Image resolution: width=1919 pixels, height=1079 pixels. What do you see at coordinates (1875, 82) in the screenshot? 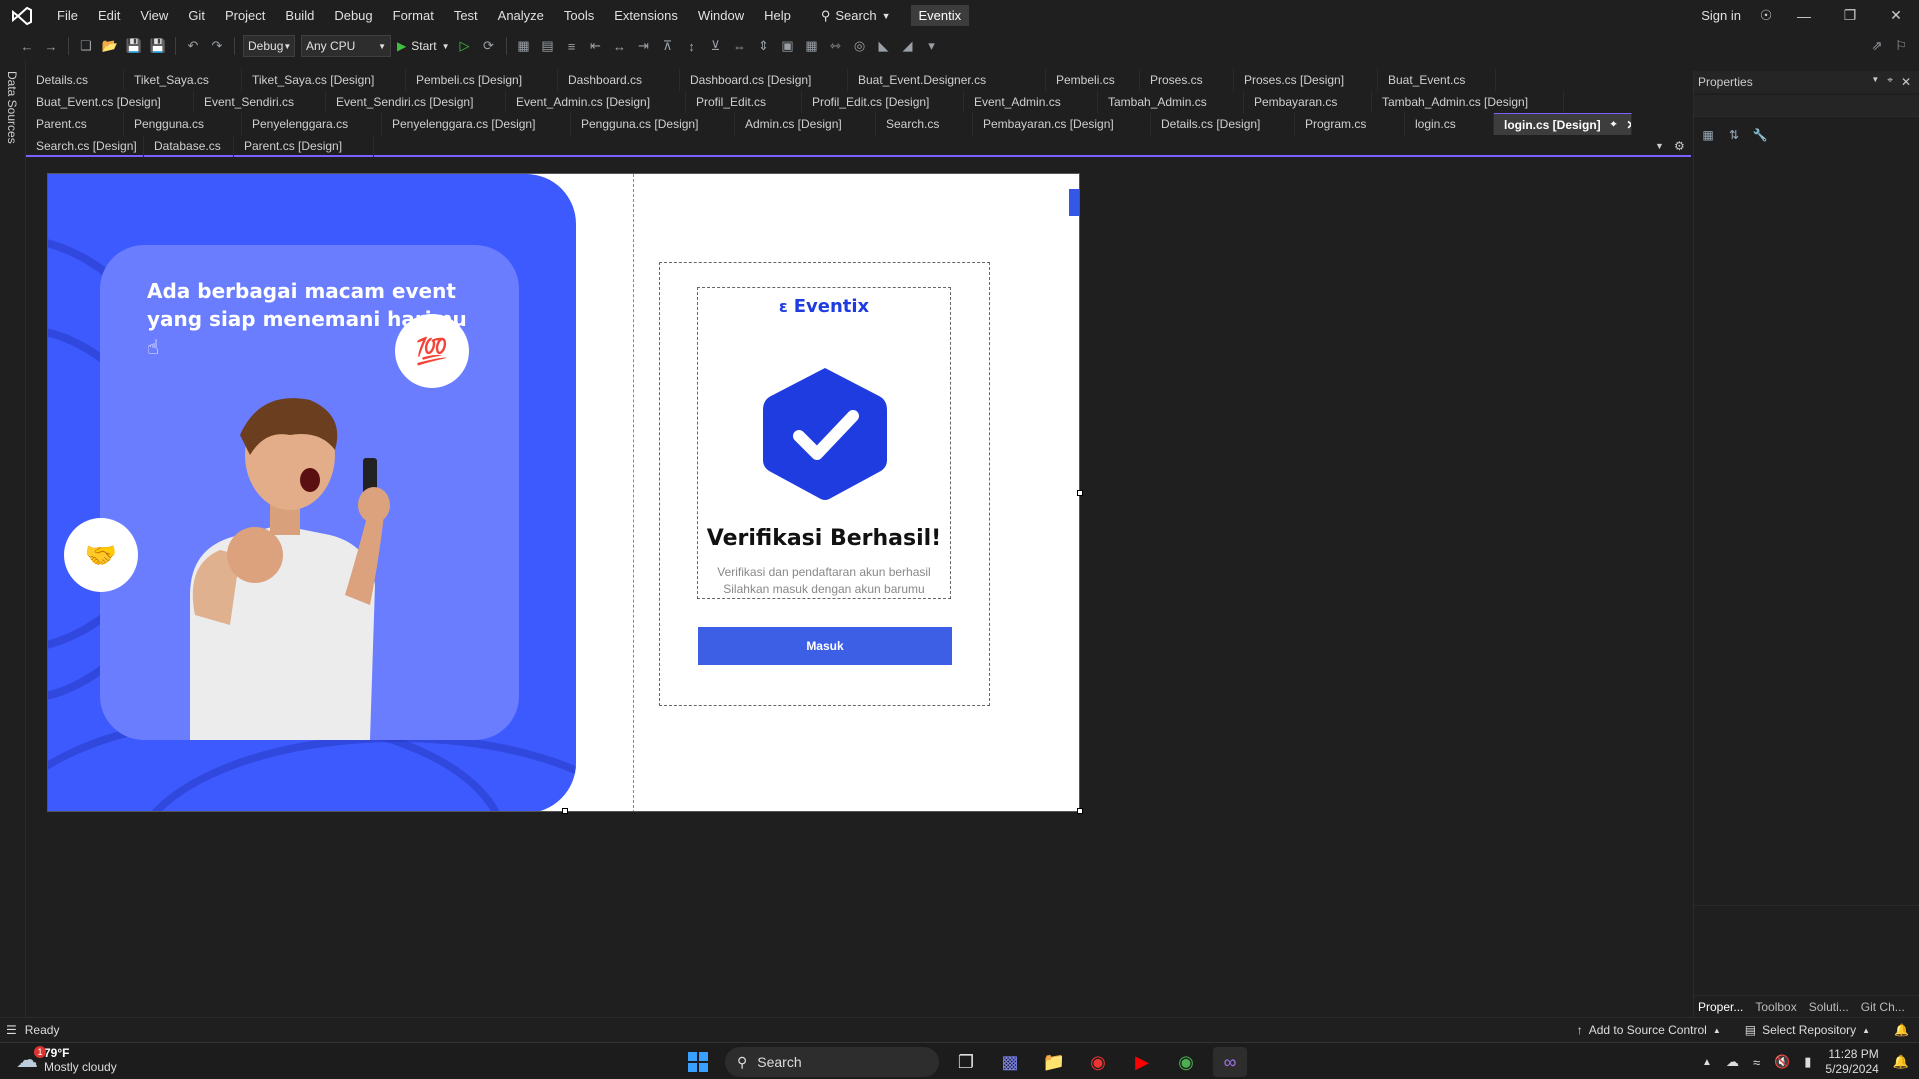
I see `chevron-down-icon: ▼` at bounding box center [1875, 82].